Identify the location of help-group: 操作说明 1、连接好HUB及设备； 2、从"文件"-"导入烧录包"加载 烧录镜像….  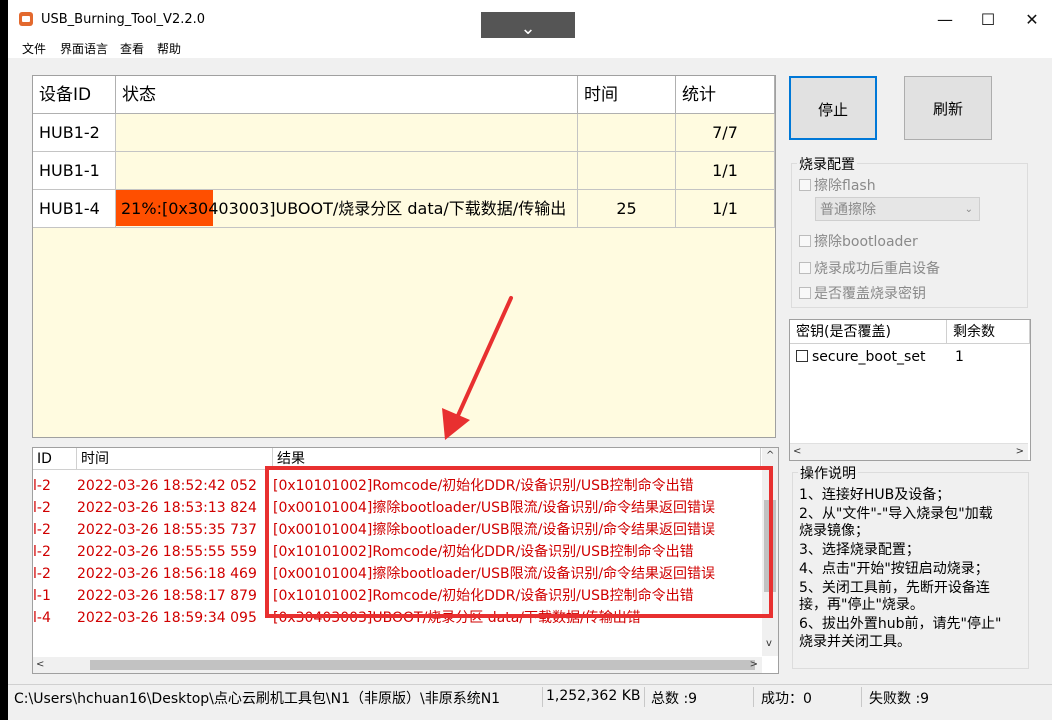
(909, 564).